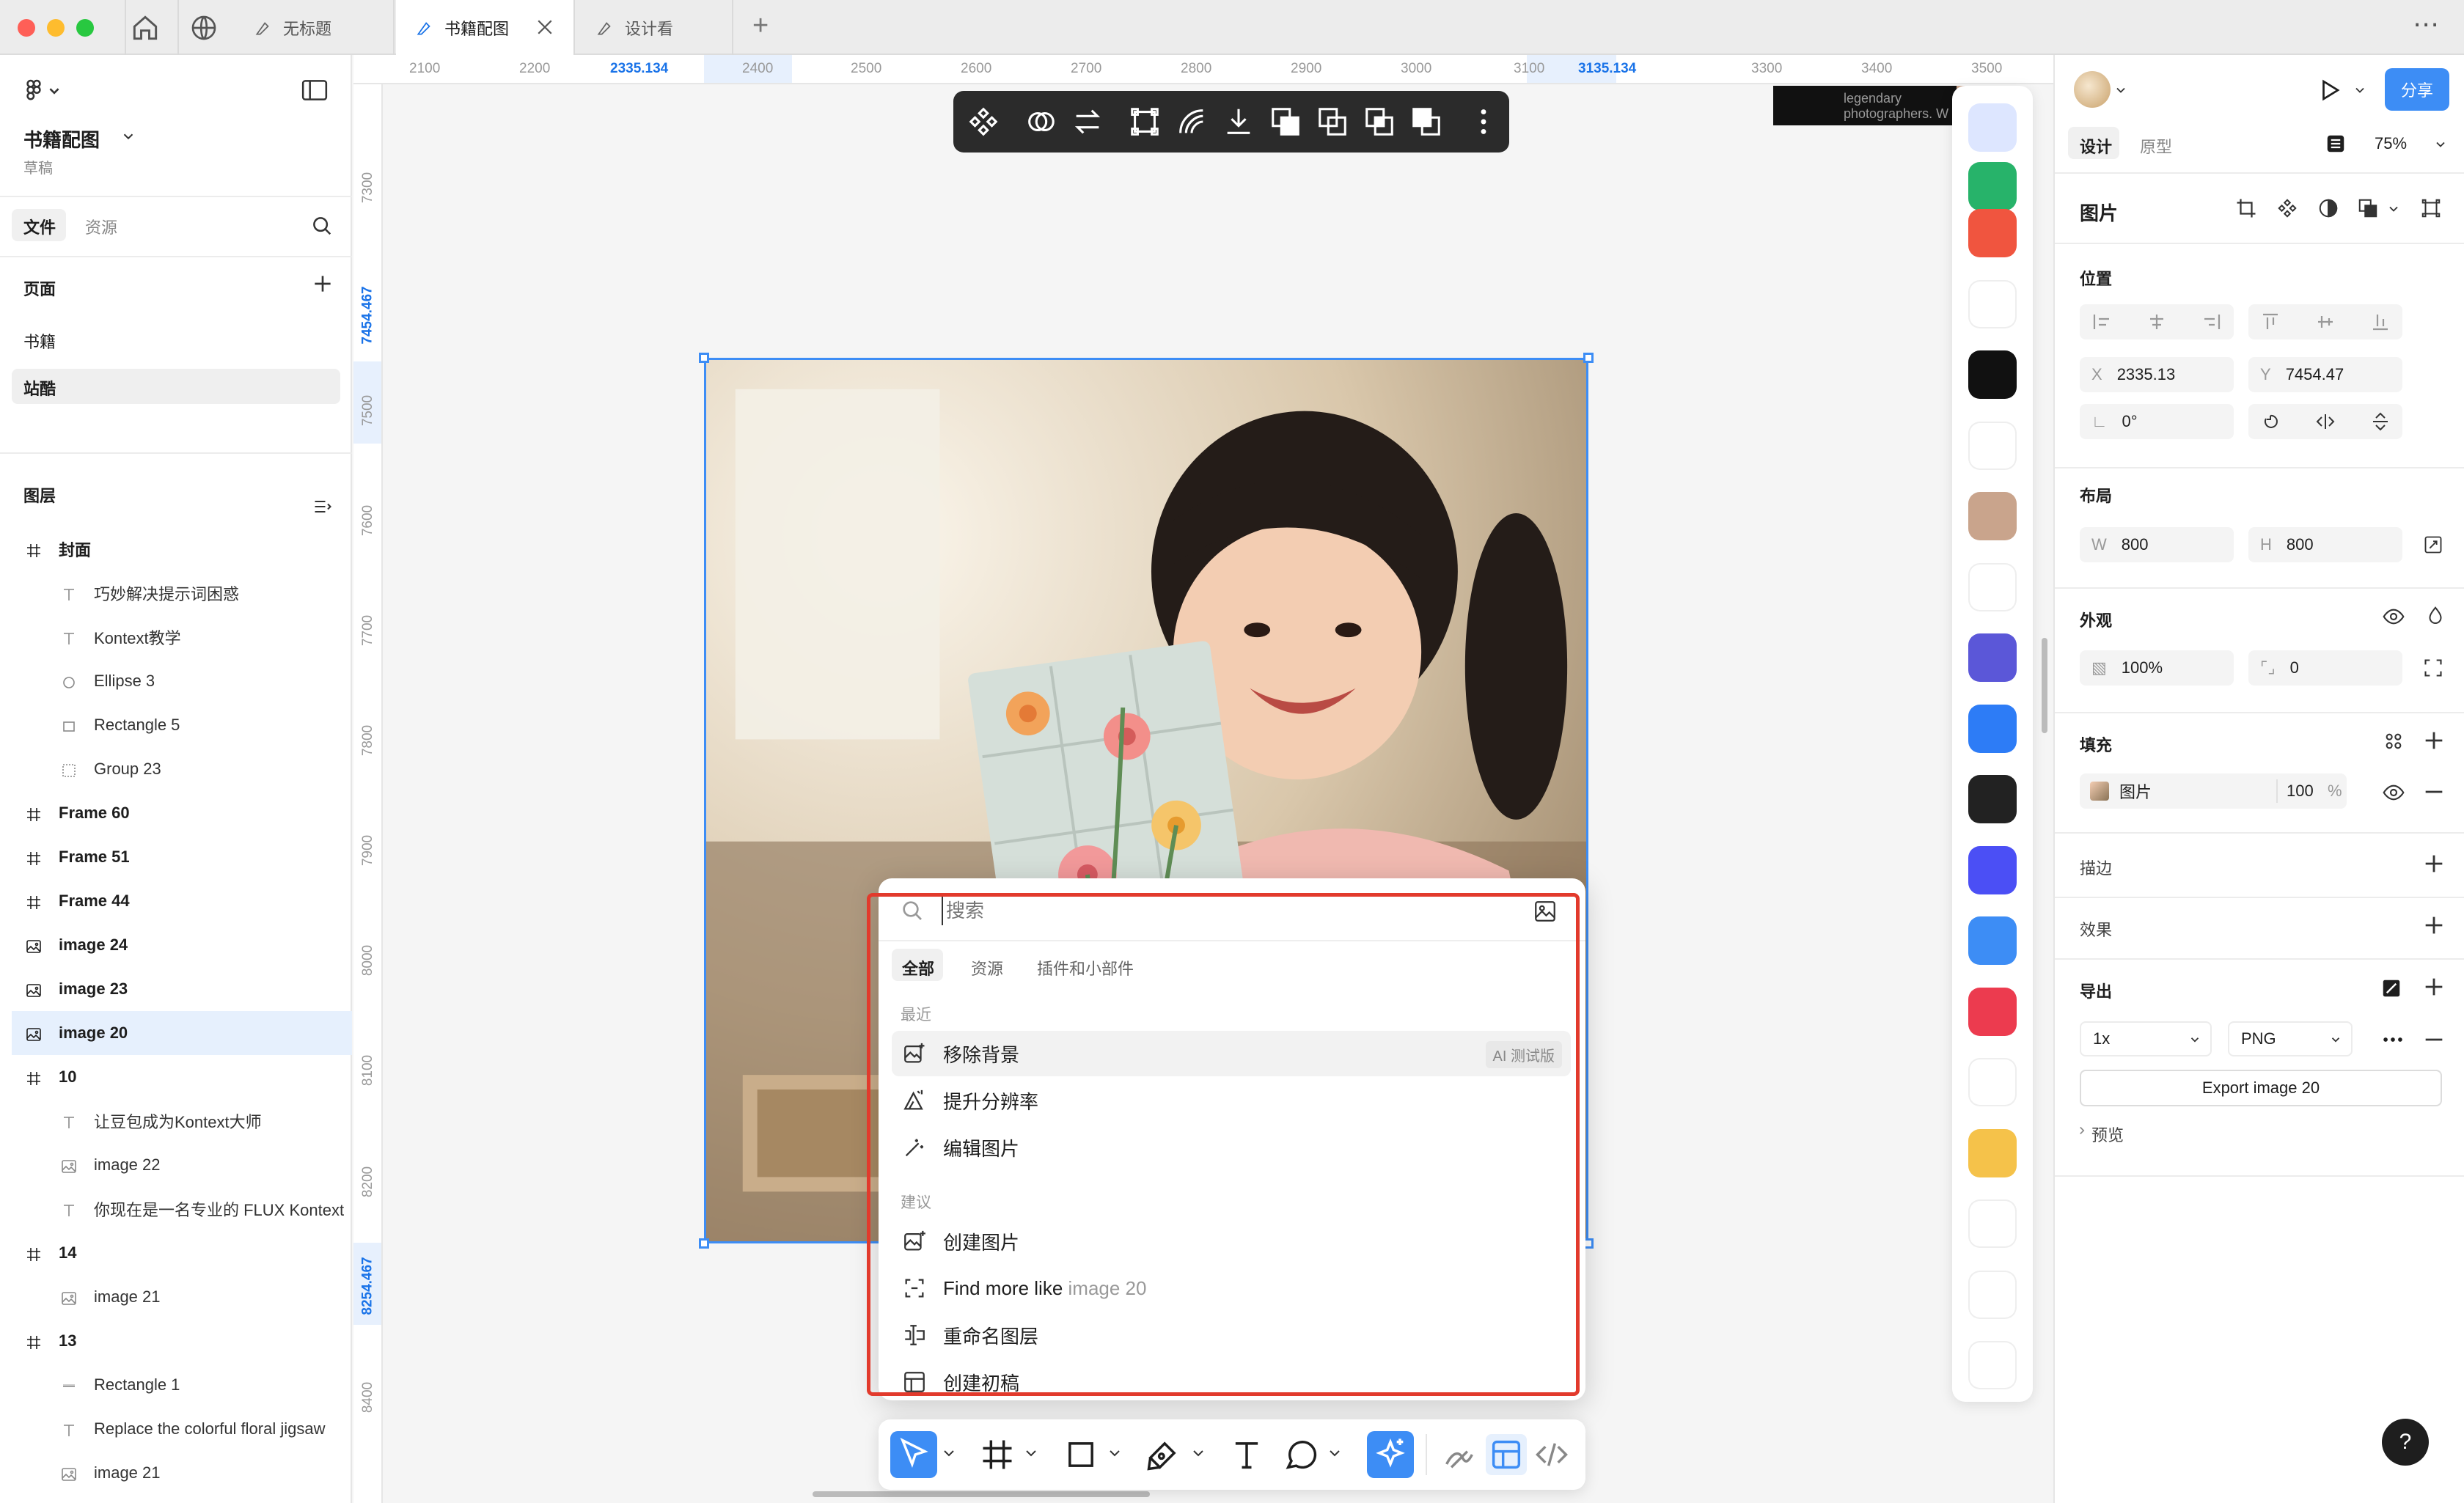  Describe the element at coordinates (1992, 1011) in the screenshot. I see `plugin-book-icon` at that location.